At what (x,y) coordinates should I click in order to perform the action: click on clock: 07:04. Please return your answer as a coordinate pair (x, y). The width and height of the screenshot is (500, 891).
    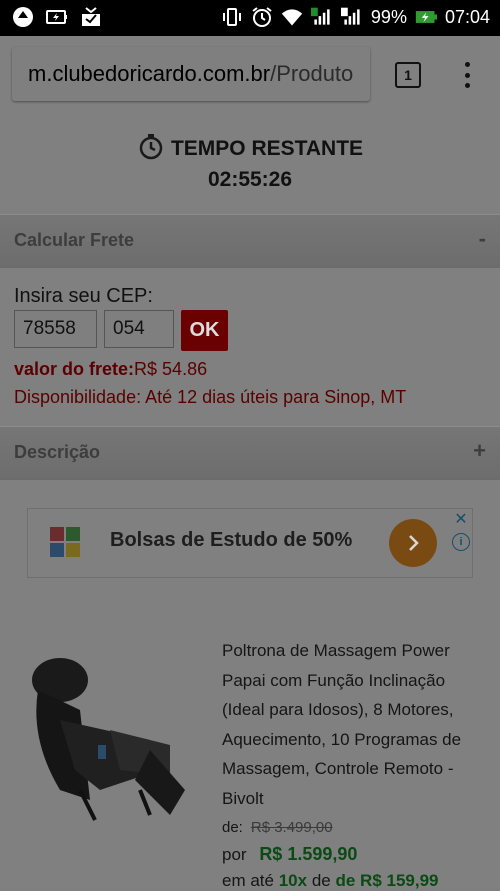
    Looking at the image, I should click on (467, 16).